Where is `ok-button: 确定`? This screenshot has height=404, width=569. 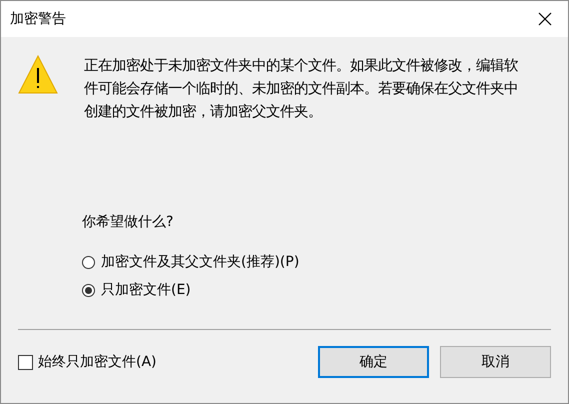 ok-button: 确定 is located at coordinates (373, 362).